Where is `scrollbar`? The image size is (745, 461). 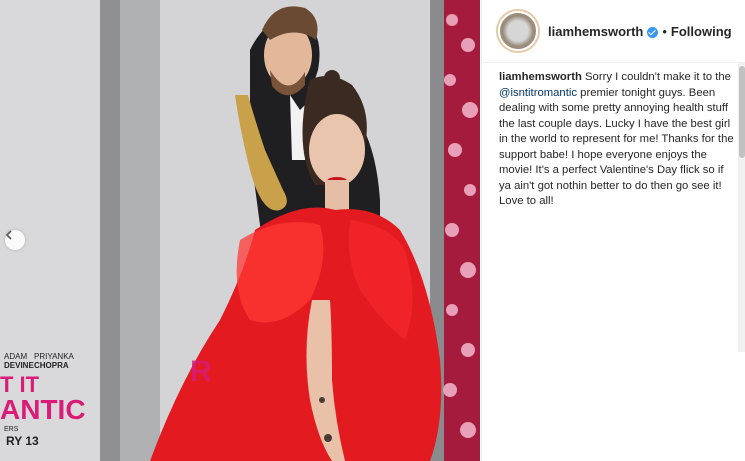
scrollbar is located at coordinates (741, 207).